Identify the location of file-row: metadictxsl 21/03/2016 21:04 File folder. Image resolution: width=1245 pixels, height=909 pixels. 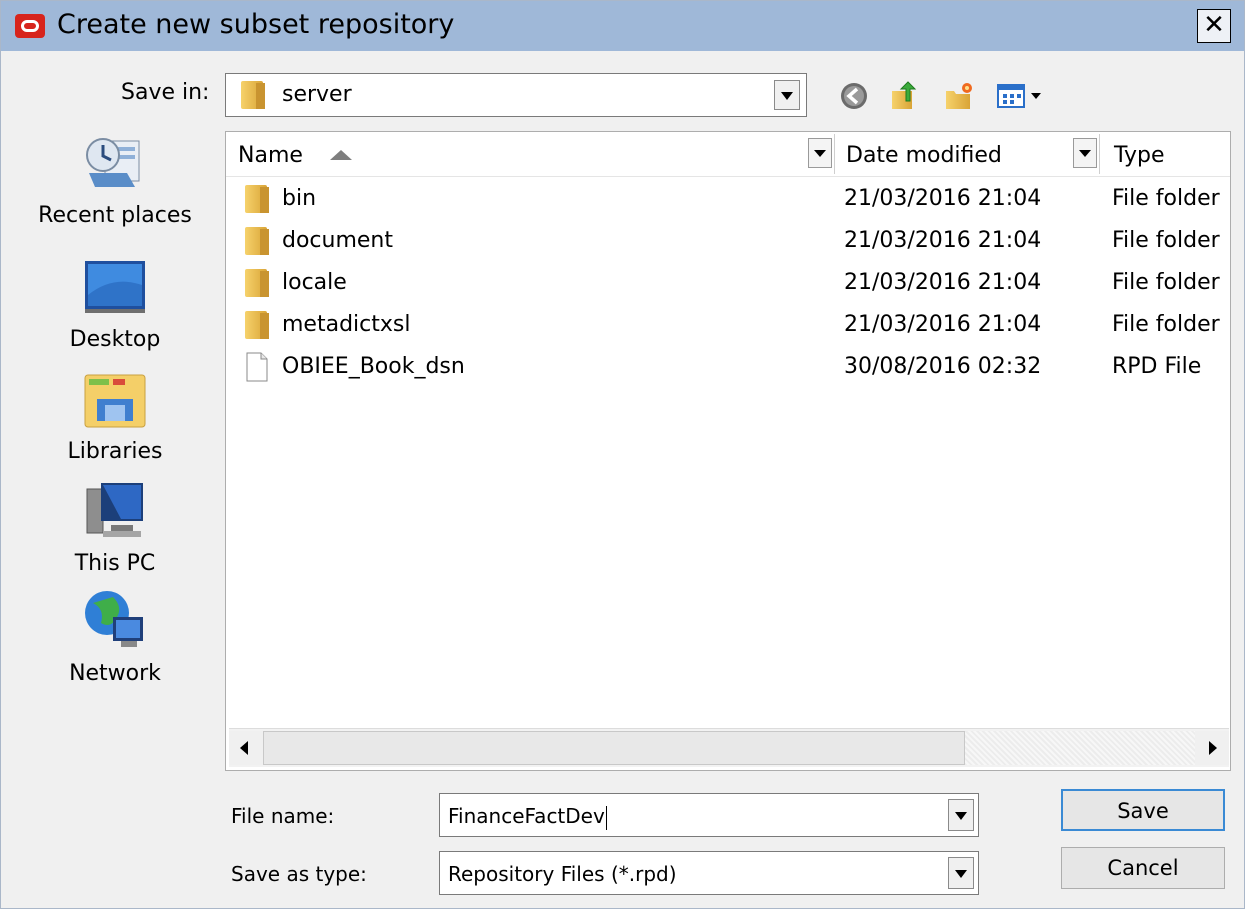
(728, 325).